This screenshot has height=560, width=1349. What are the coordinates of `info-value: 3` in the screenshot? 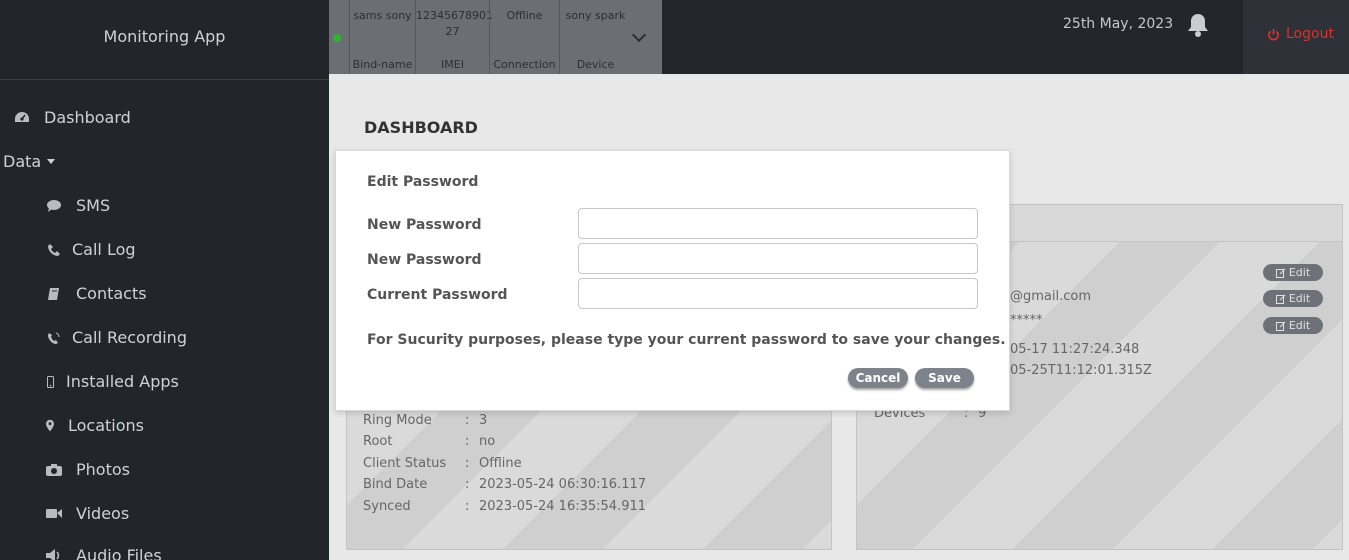 It's located at (483, 420).